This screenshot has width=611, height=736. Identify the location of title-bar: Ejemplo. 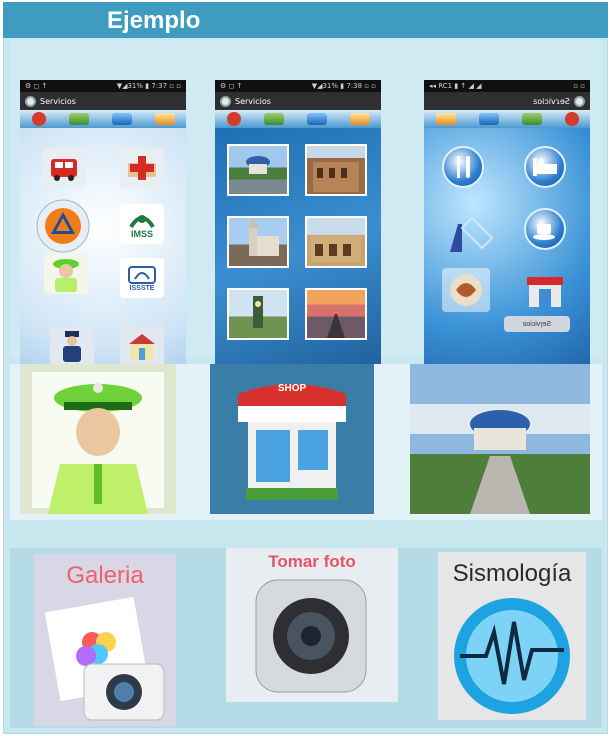
(305, 20).